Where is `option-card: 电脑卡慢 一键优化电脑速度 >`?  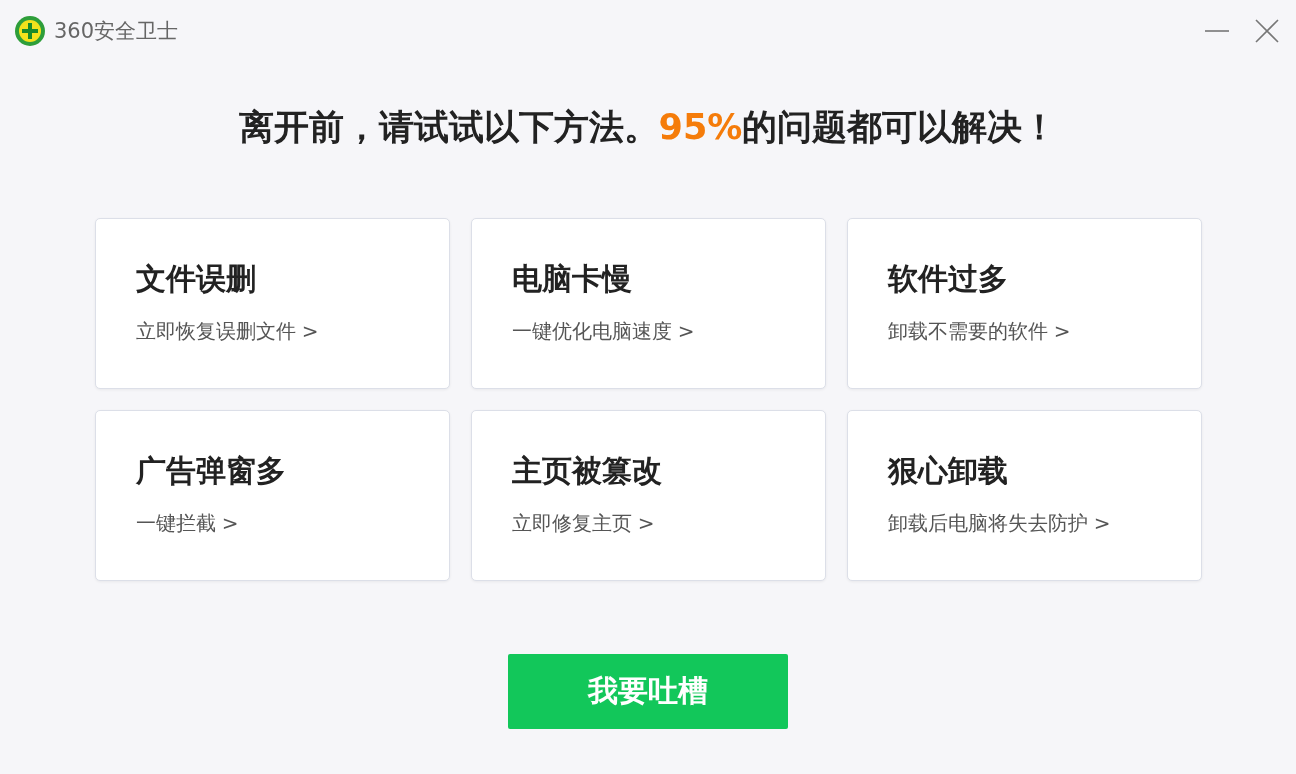 option-card: 电脑卡慢 一键优化电脑速度 > is located at coordinates (648, 303).